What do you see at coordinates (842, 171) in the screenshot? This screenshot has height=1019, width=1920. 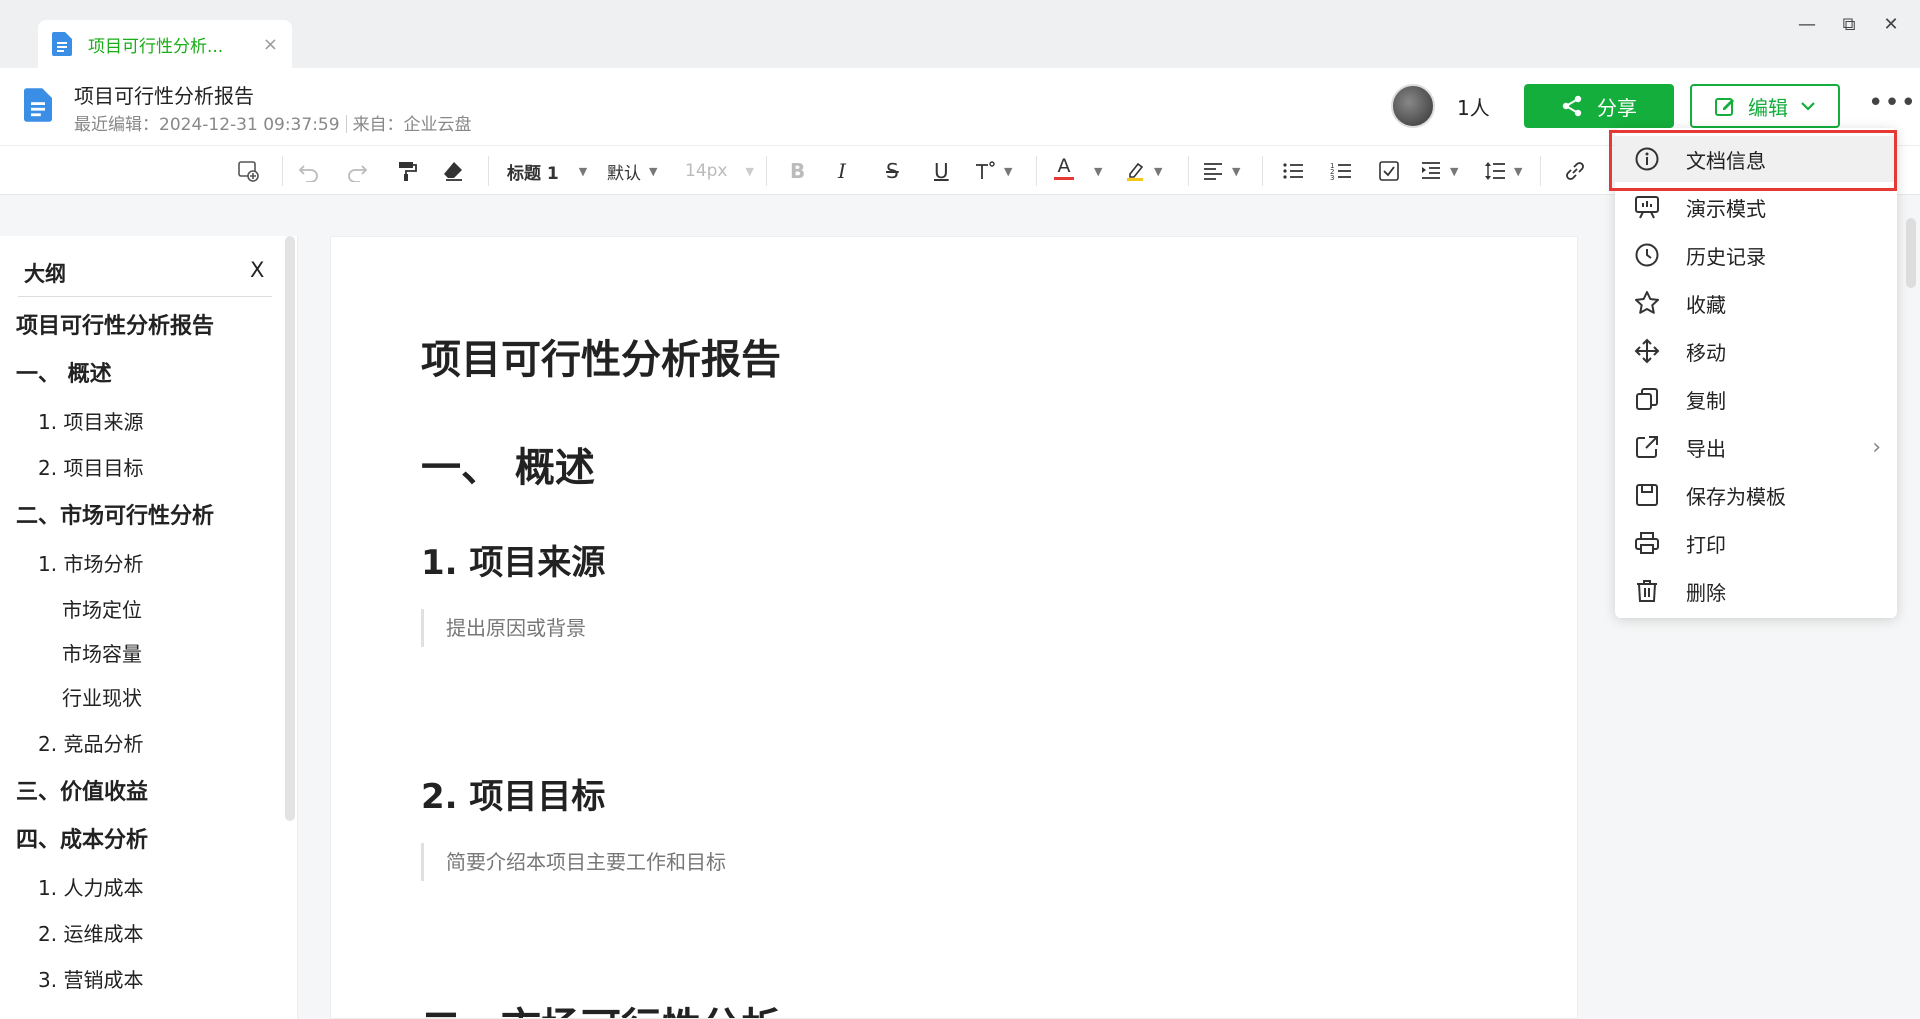 I see `italic-button: I` at bounding box center [842, 171].